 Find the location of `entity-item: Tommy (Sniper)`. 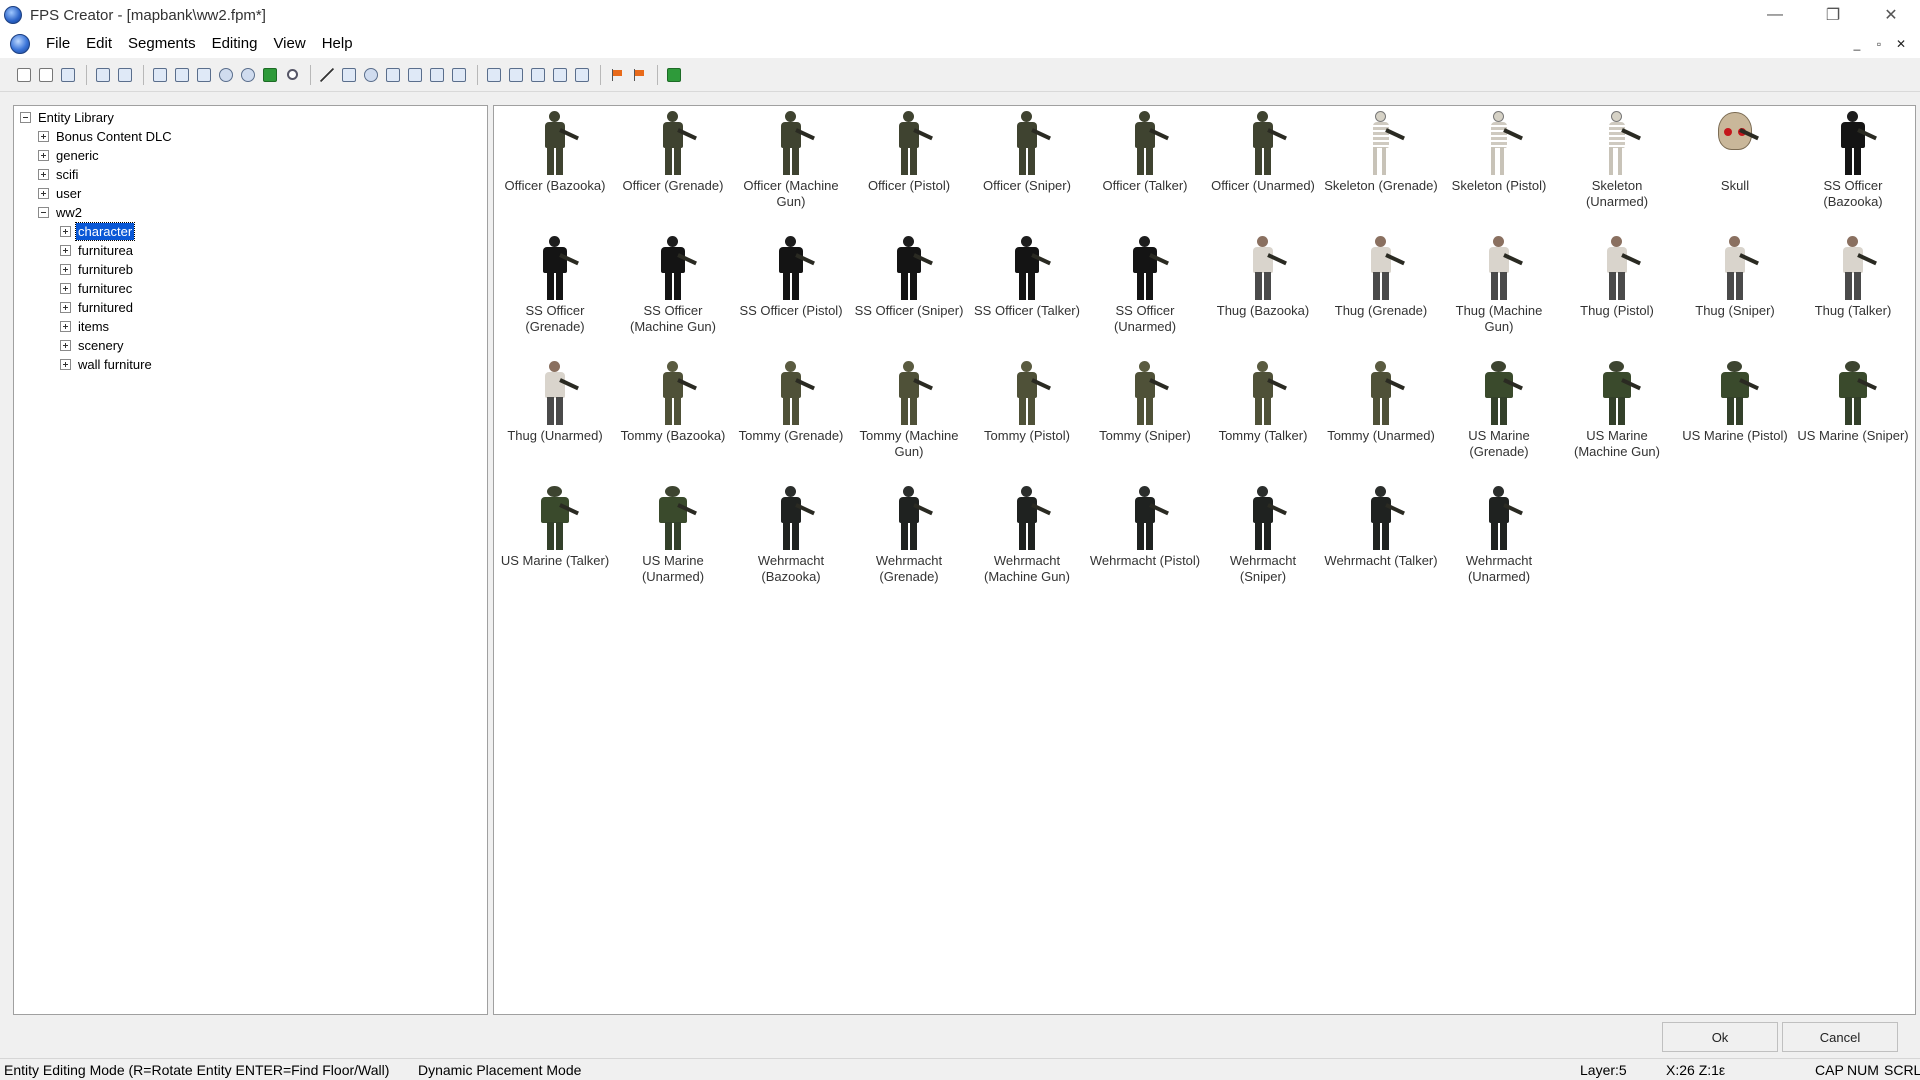

entity-item: Tommy (Sniper) is located at coordinates (1145, 420).